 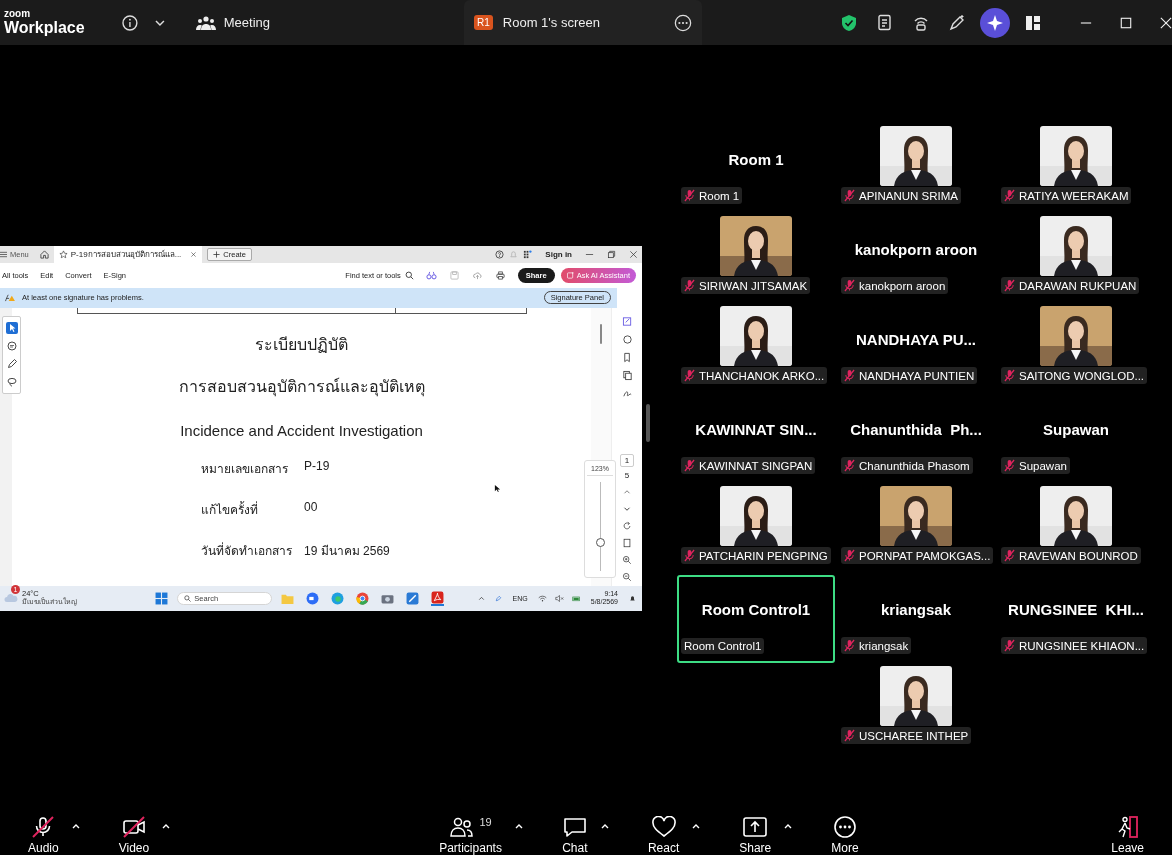 I want to click on pen-icon, so click(x=11, y=363).